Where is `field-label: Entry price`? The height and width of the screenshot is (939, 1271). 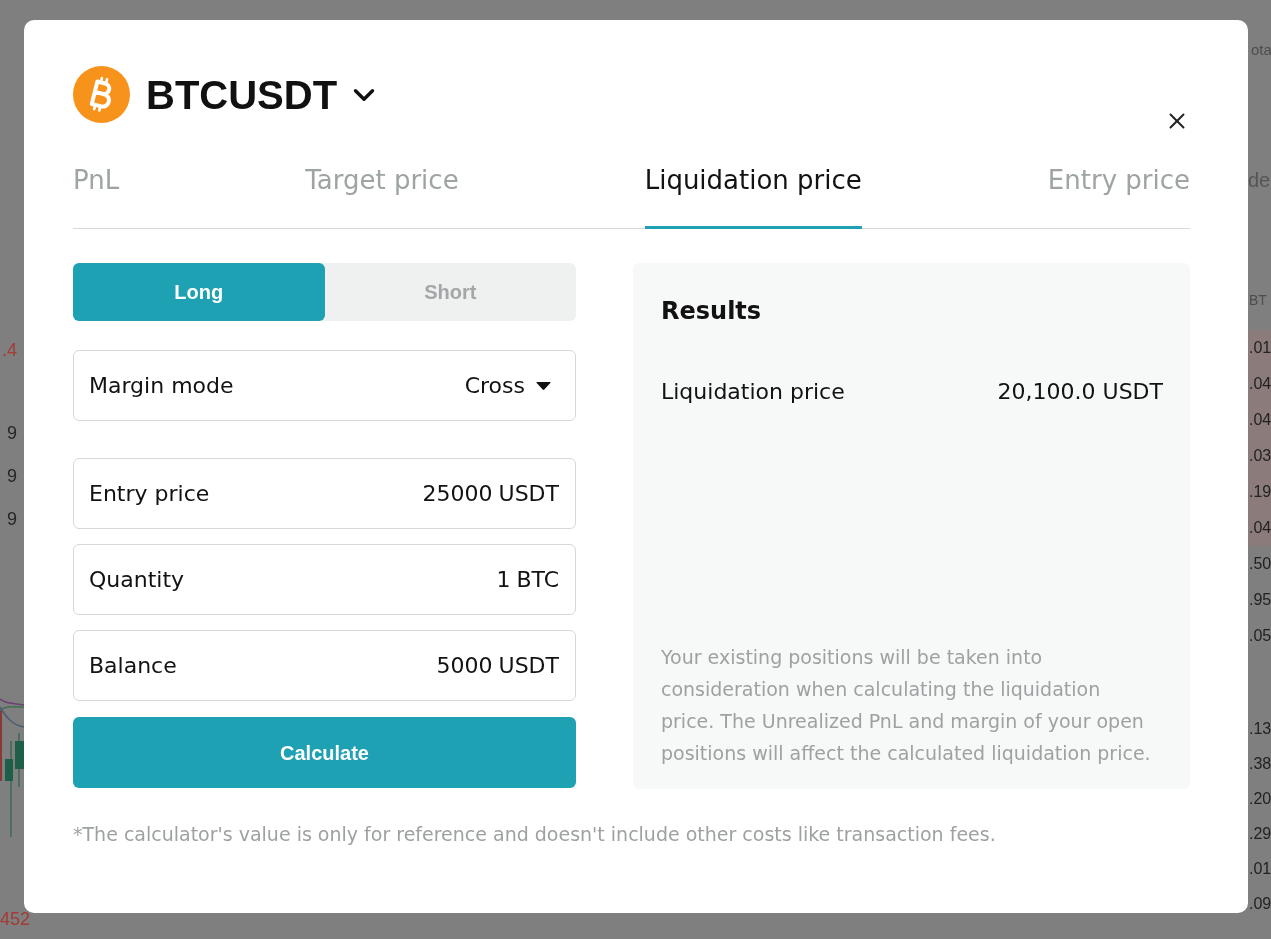
field-label: Entry price is located at coordinates (149, 494).